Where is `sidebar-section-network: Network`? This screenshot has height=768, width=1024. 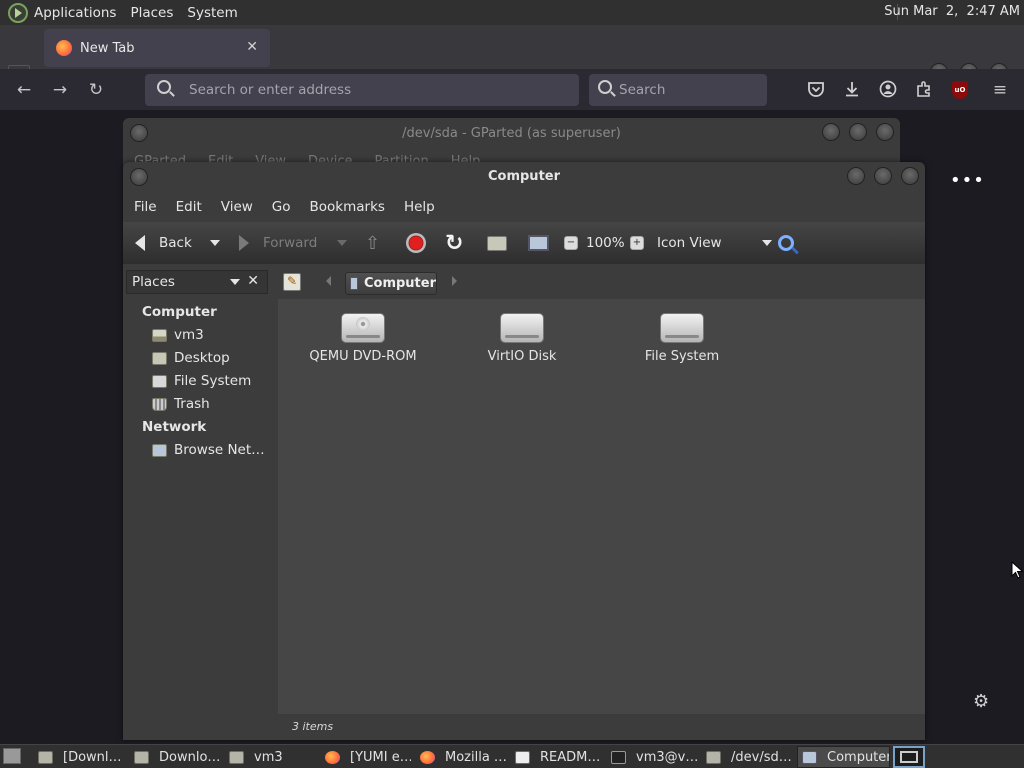 sidebar-section-network: Network is located at coordinates (174, 427).